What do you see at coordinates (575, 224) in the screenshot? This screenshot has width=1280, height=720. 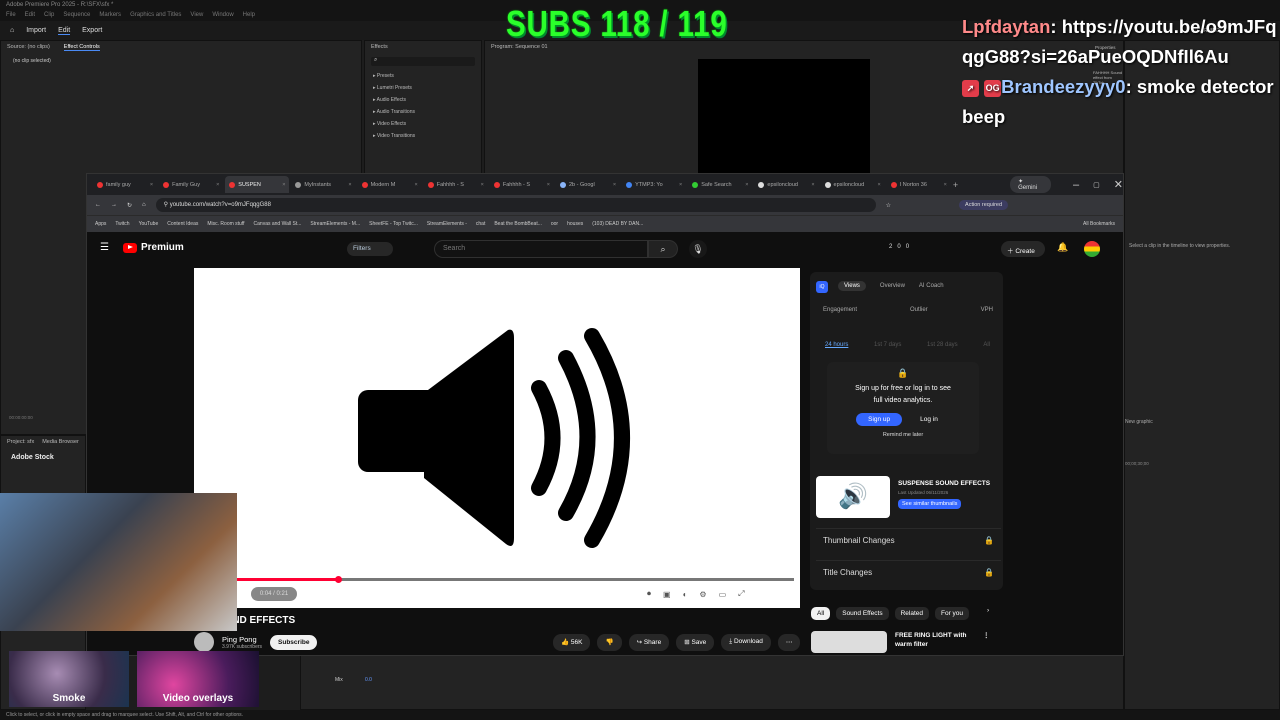 I see `bookmark-item: houses` at bounding box center [575, 224].